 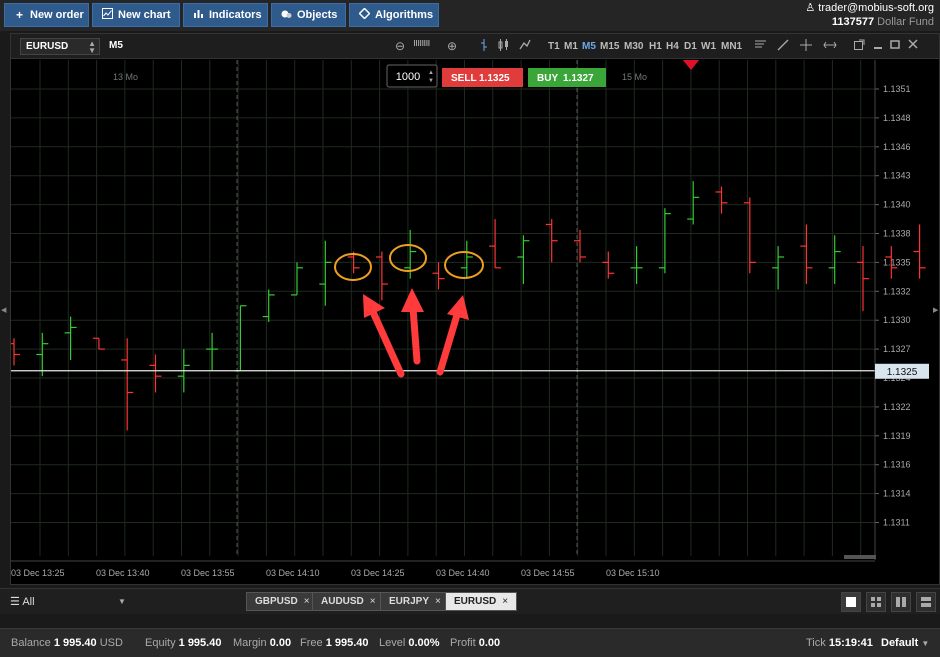 I want to click on account-number: 1137577, so click(x=853, y=22).